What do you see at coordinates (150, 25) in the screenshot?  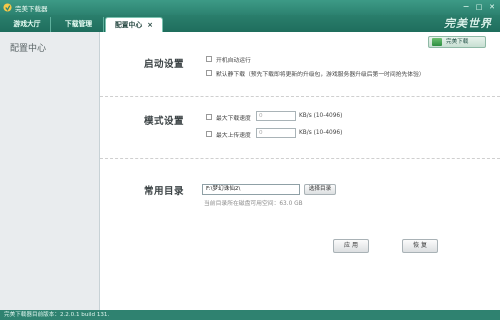 I see `tab-close-icon: ×` at bounding box center [150, 25].